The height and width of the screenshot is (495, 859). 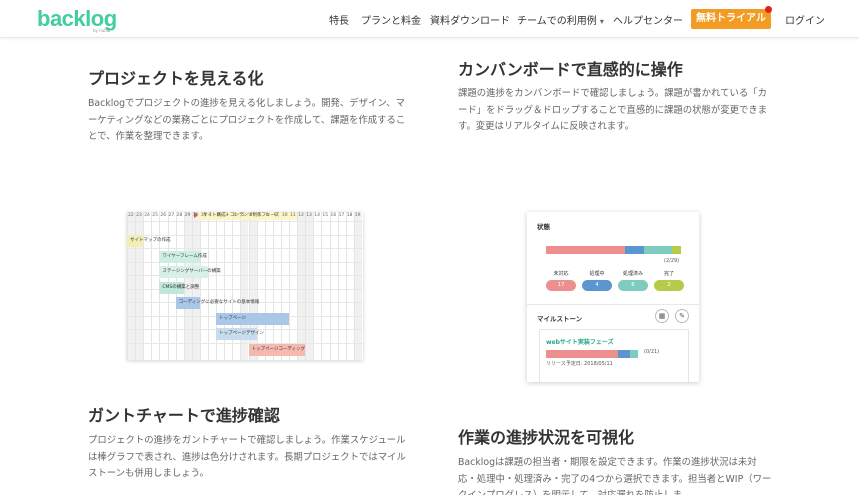 What do you see at coordinates (557, 21) in the screenshot?
I see `nav-team-usage-label: チームでの利用例` at bounding box center [557, 21].